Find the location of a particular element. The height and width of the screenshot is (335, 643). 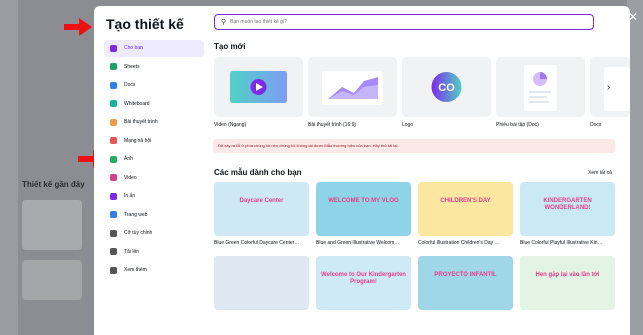

template-thumbnail-text: Daycare Center is located at coordinates (261, 201).